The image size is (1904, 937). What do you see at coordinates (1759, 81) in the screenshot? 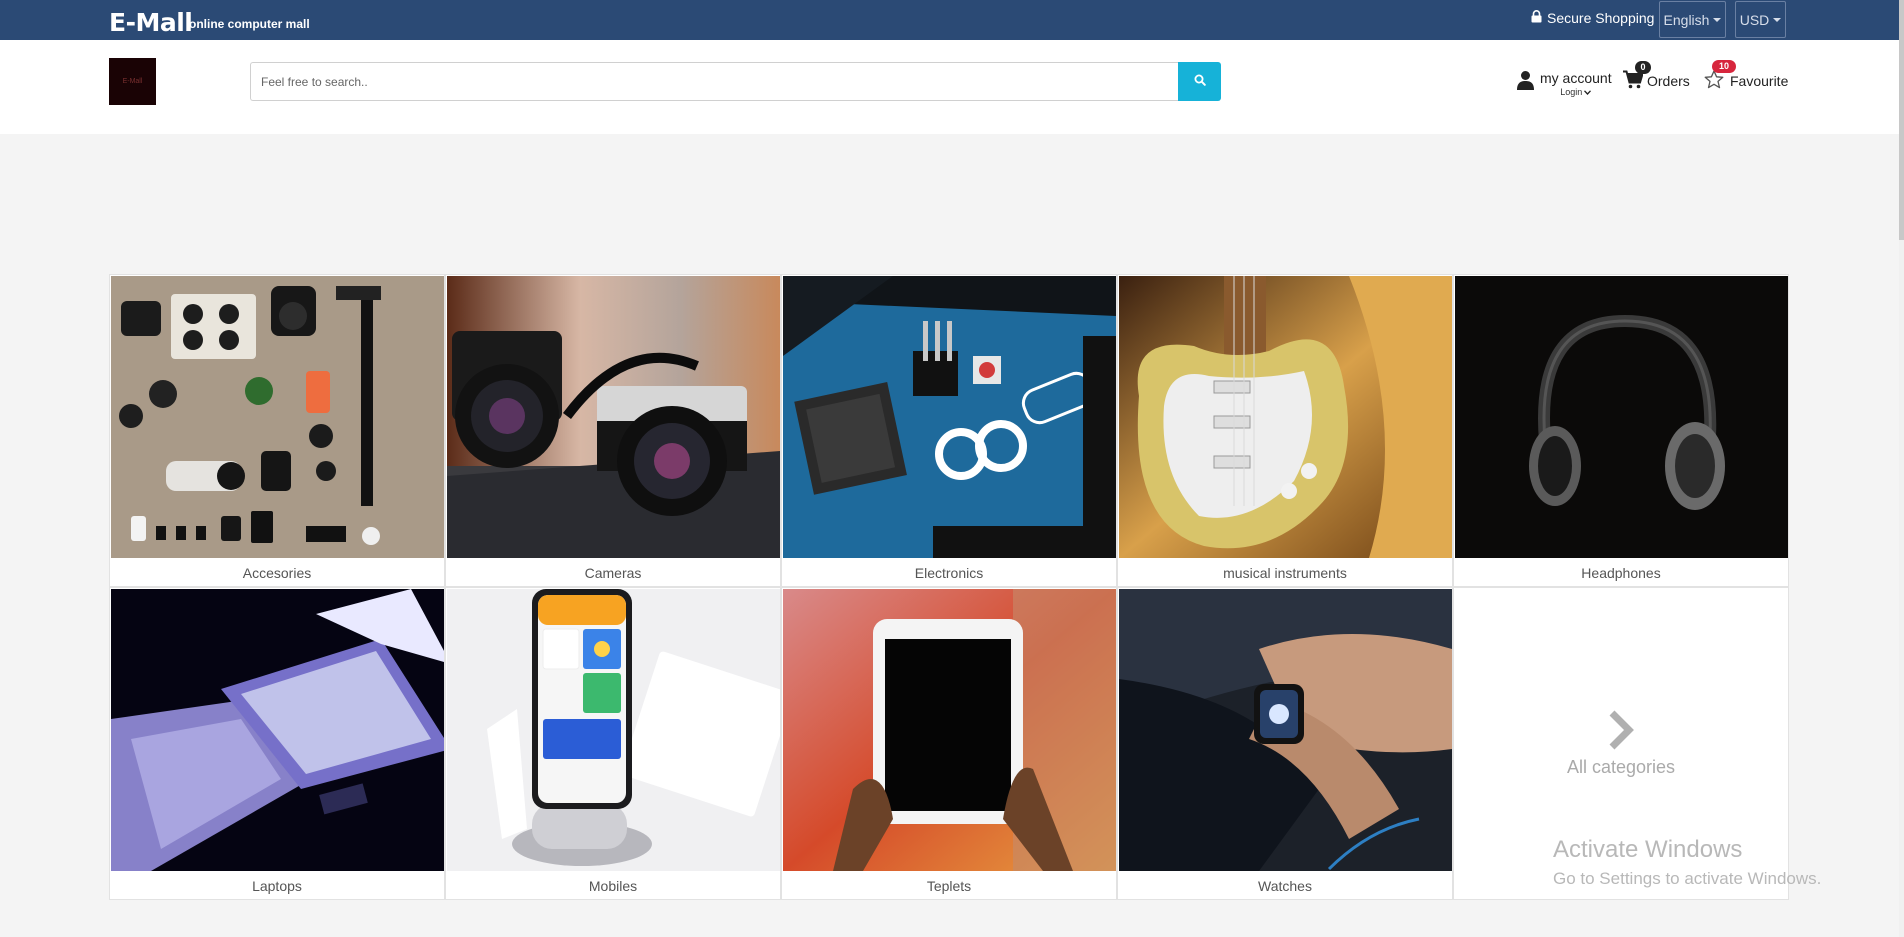
I see `favourite-label: Favourite` at bounding box center [1759, 81].